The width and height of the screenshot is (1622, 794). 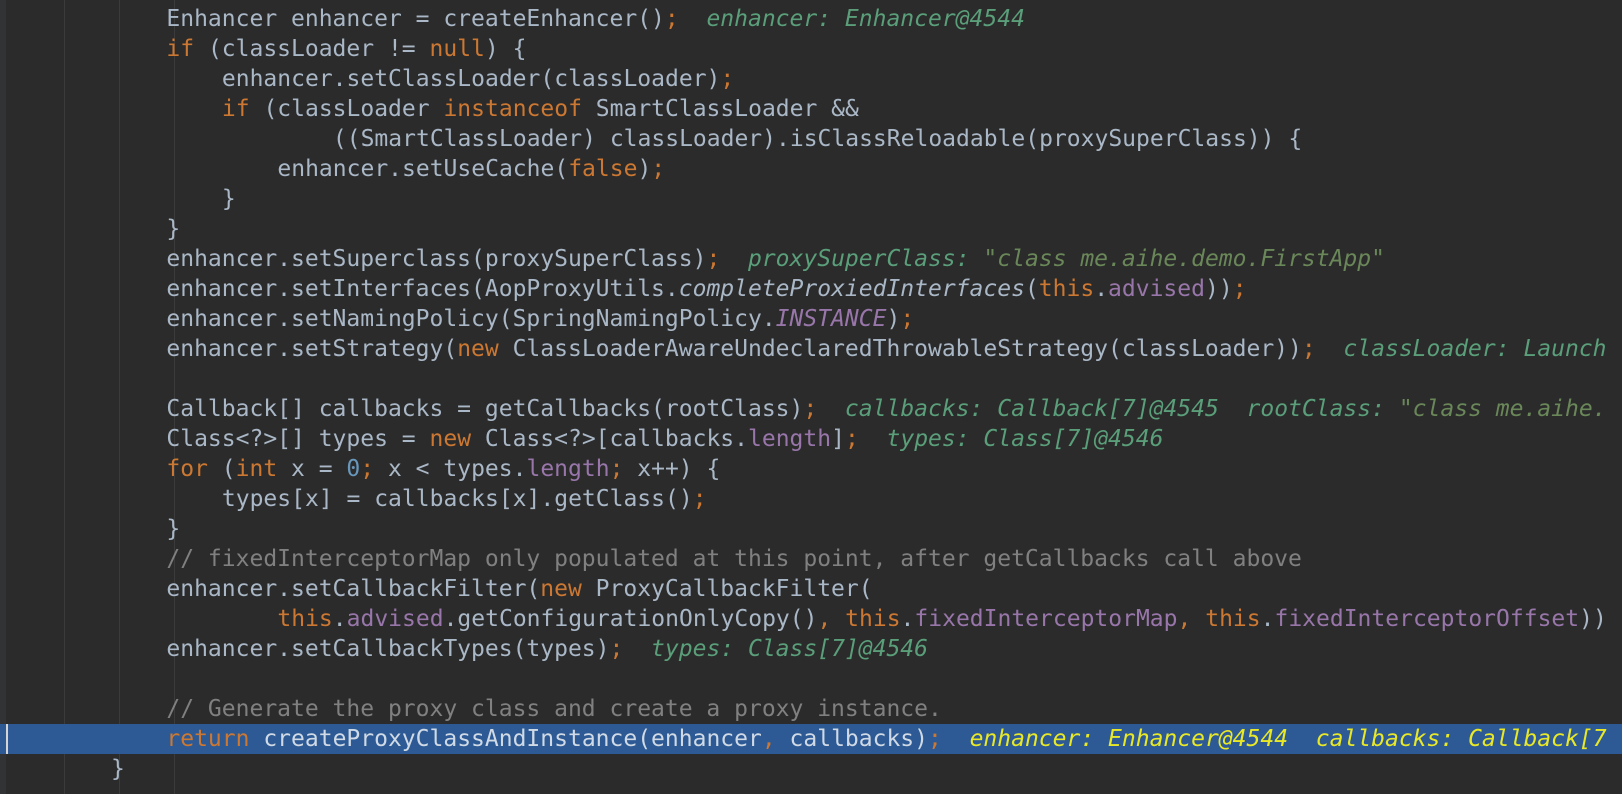 I want to click on debug-inline-value: "class me.aihe., so click(x=1502, y=409).